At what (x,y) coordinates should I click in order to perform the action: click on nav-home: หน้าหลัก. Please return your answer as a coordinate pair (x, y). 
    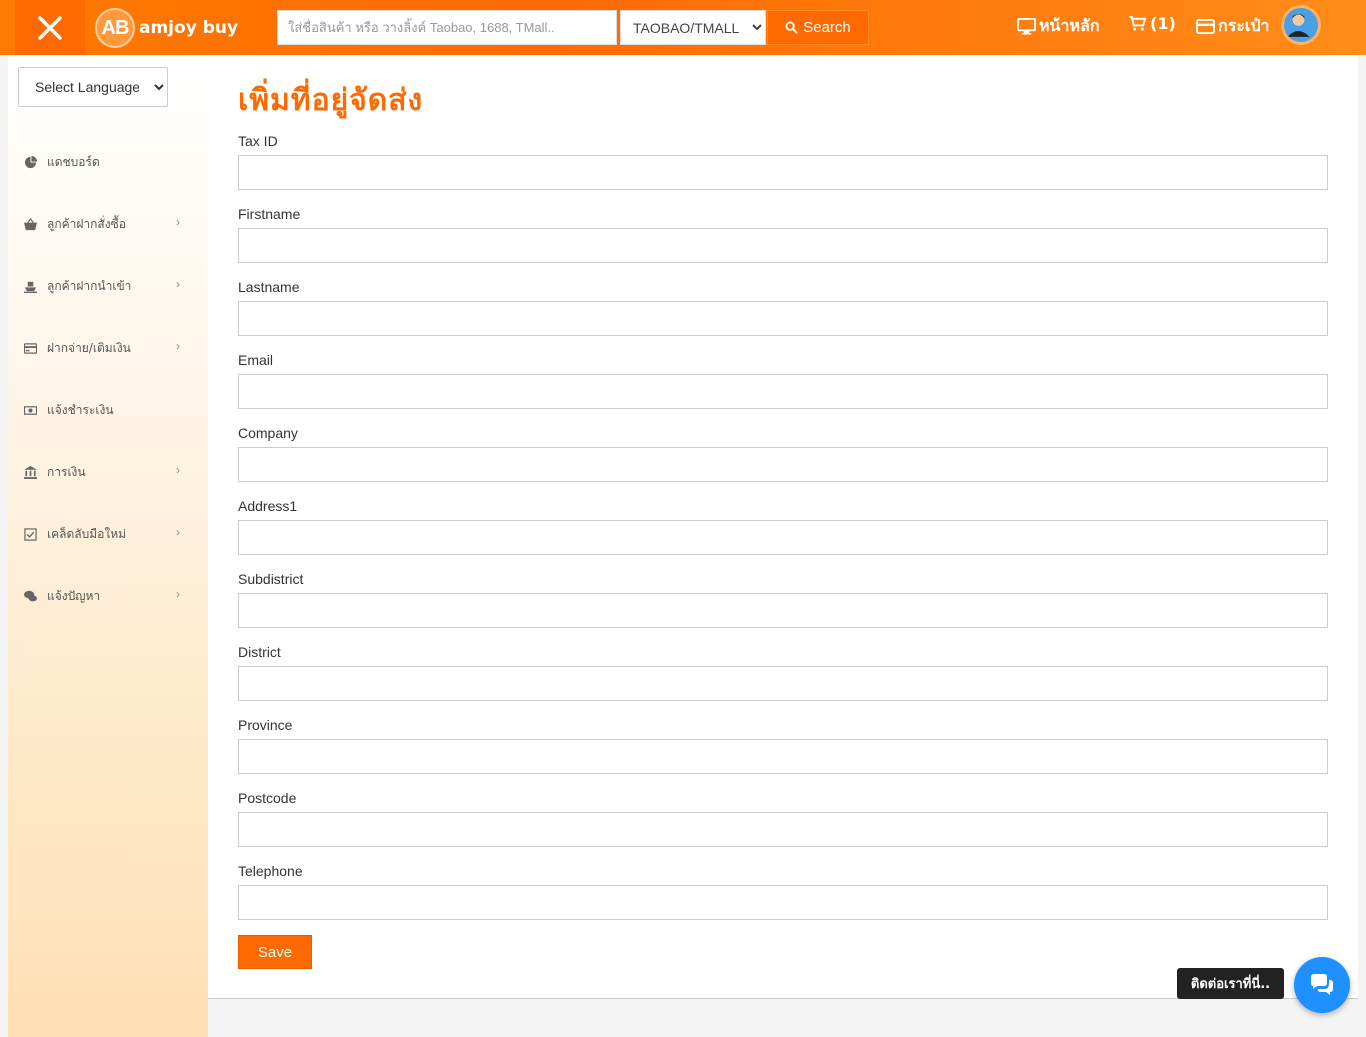
    Looking at the image, I should click on (1058, 26).